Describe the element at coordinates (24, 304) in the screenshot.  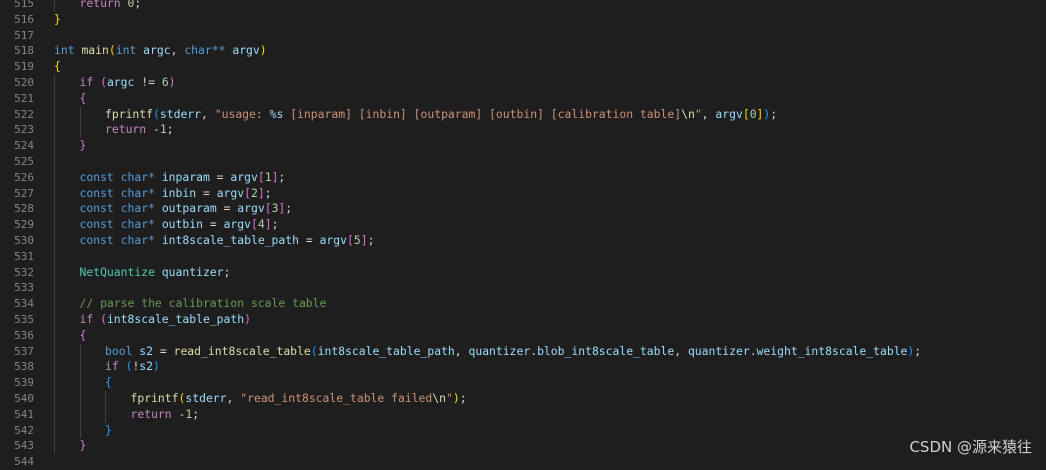
I see `line-number: 534` at that location.